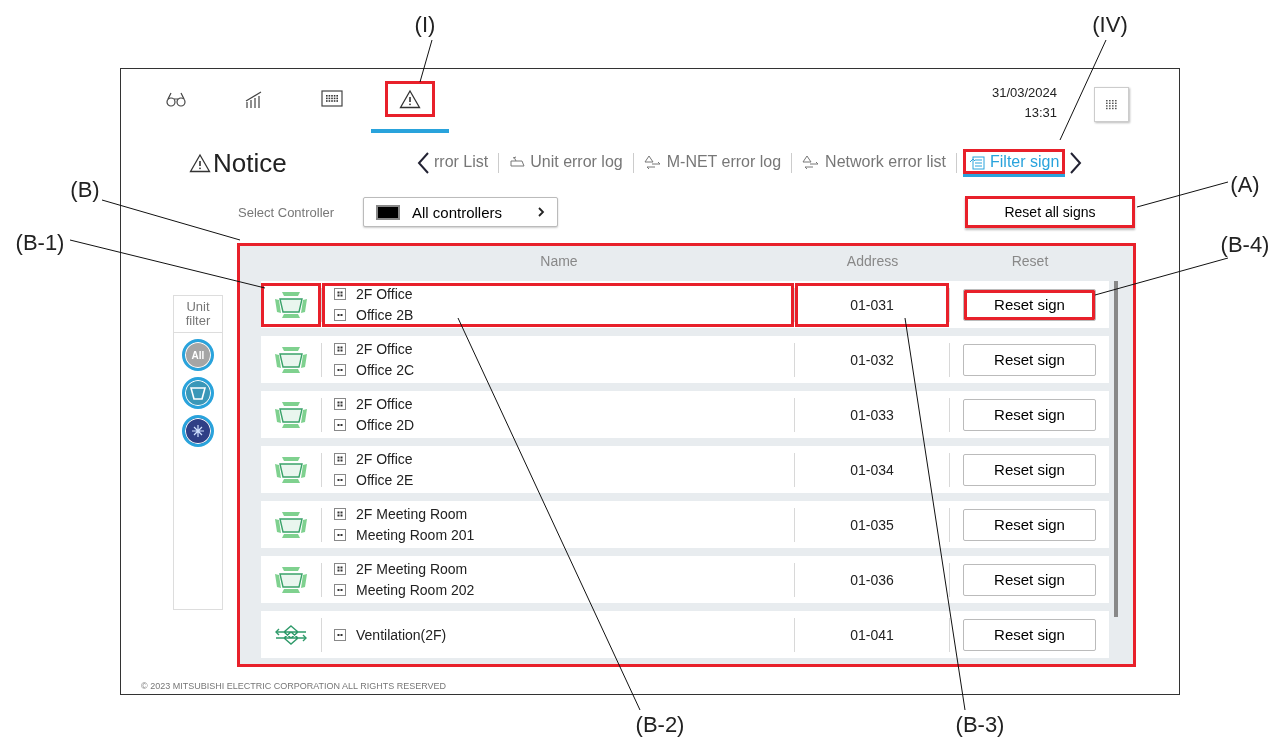 The height and width of the screenshot is (740, 1282). I want to click on table-row: 2F Office Office 2B 01-031 Reset sign, so click(685, 304).